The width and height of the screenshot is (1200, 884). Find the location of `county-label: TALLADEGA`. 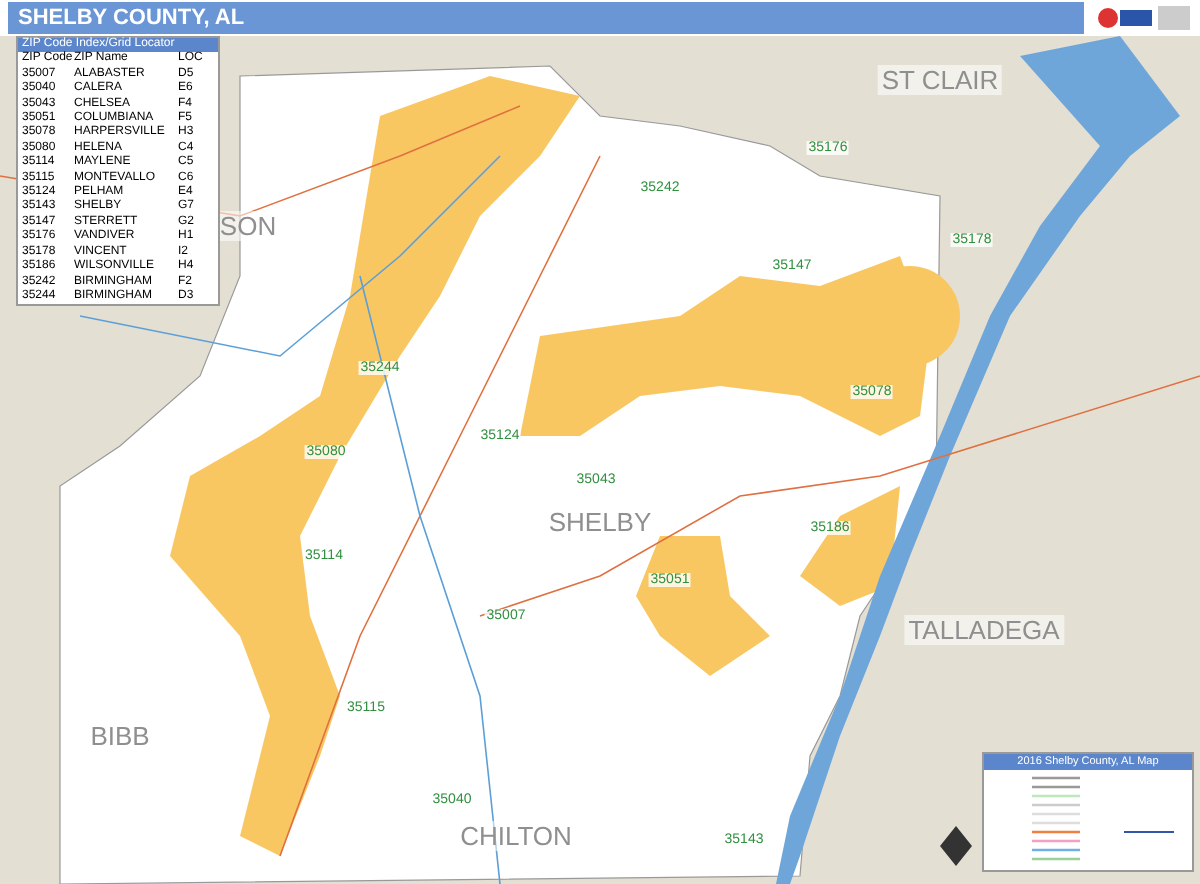

county-label: TALLADEGA is located at coordinates (984, 630).